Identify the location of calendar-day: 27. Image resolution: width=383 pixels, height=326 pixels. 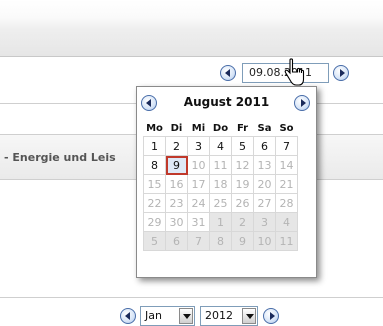
(264, 203).